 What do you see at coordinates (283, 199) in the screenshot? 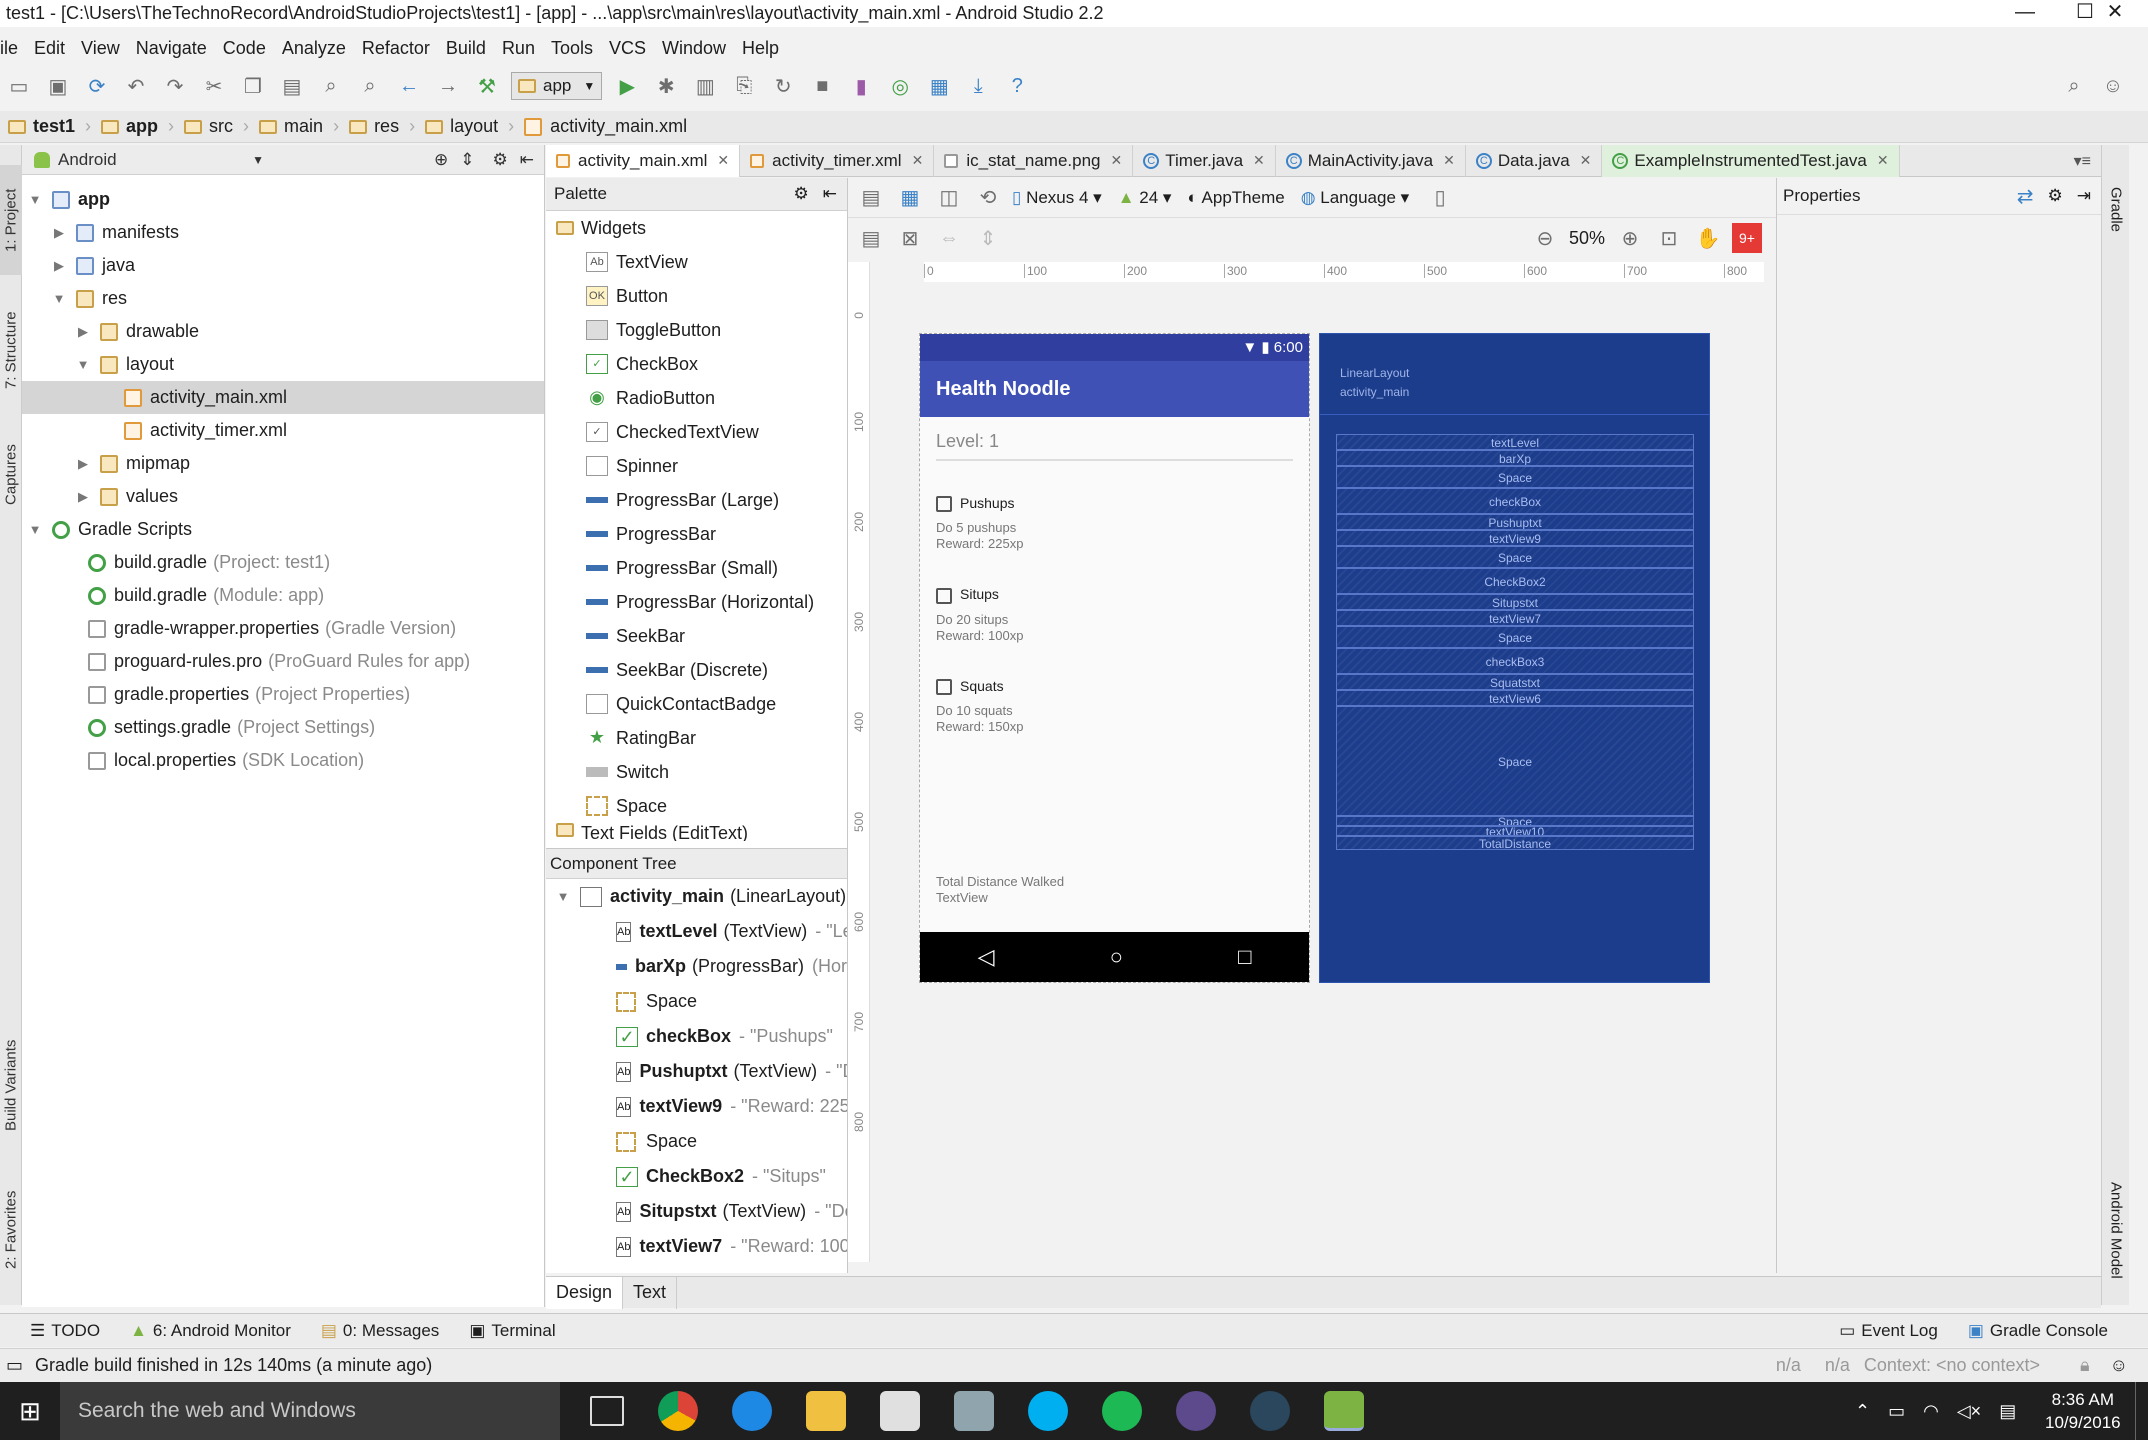
I see `tree-item-app: ▼ app` at bounding box center [283, 199].